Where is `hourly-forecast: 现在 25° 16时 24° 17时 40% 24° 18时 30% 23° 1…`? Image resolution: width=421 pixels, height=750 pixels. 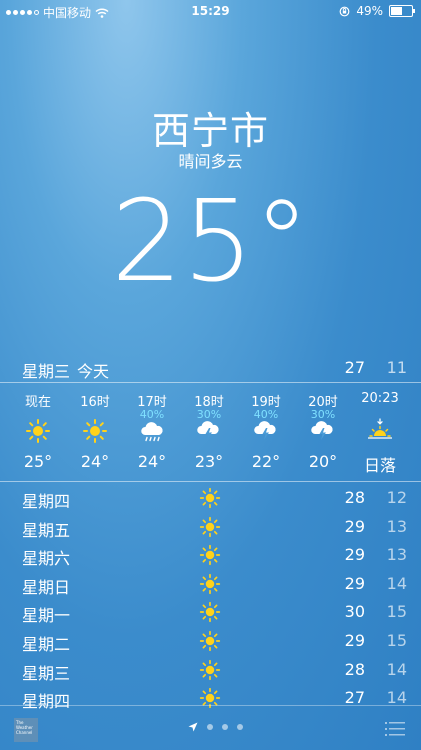 hourly-forecast: 现在 25° 16时 24° 17时 40% 24° 18时 30% 23° 1… is located at coordinates (210, 432).